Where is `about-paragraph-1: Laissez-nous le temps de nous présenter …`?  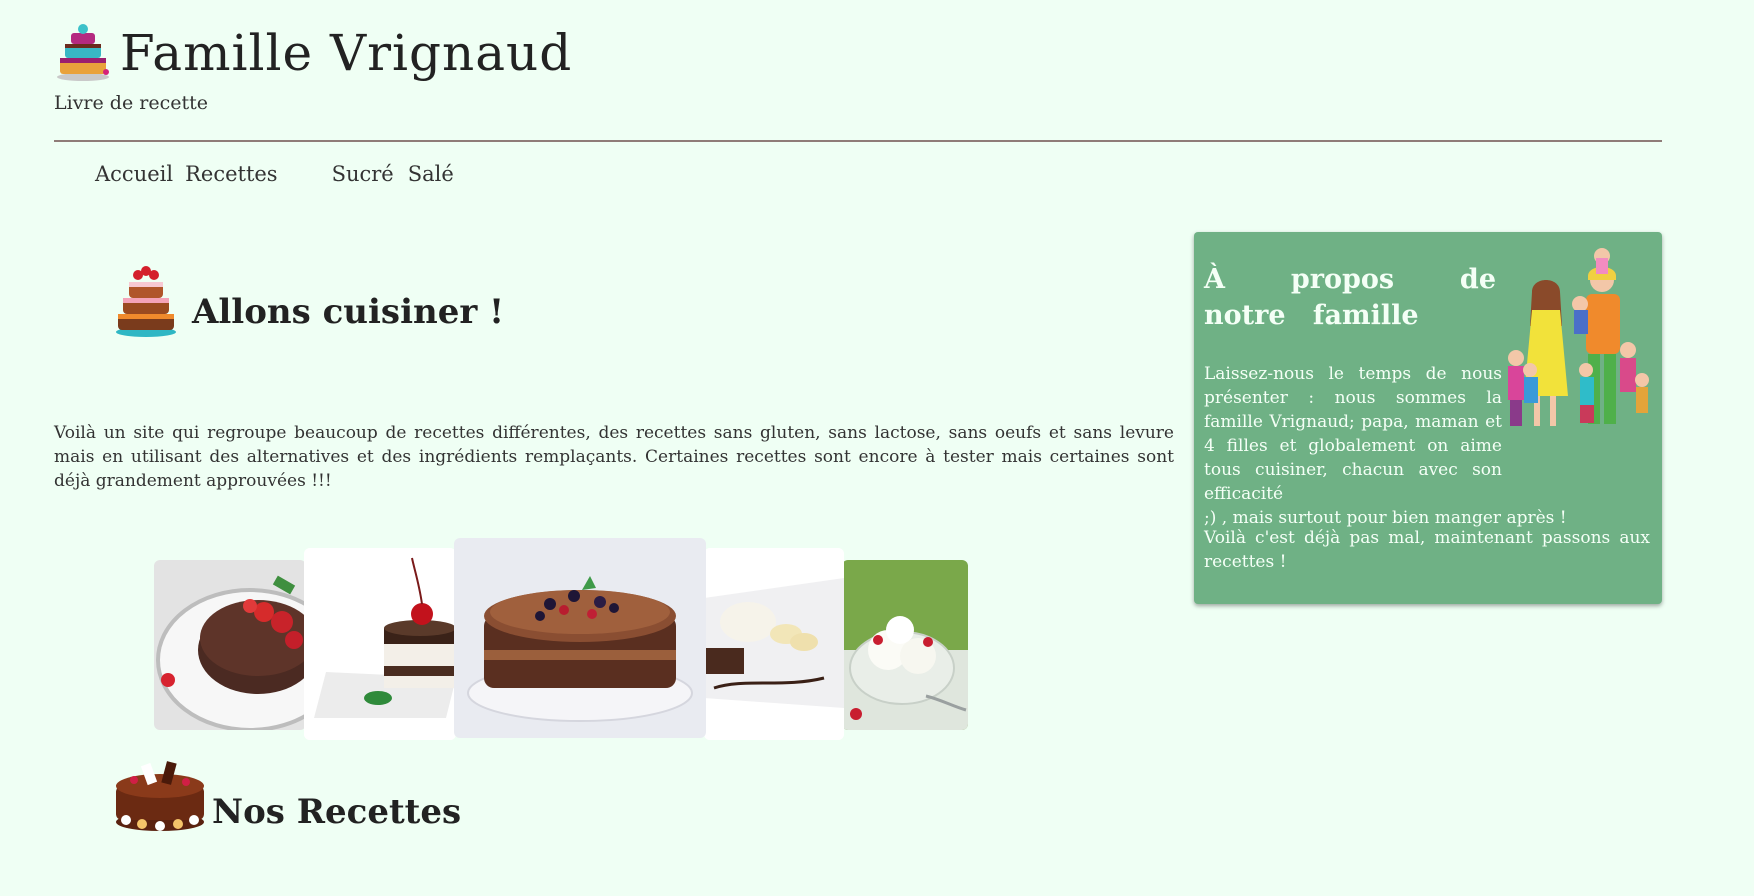
about-paragraph-1: Laissez-nous le temps de nous présenter … is located at coordinates (1432, 446).